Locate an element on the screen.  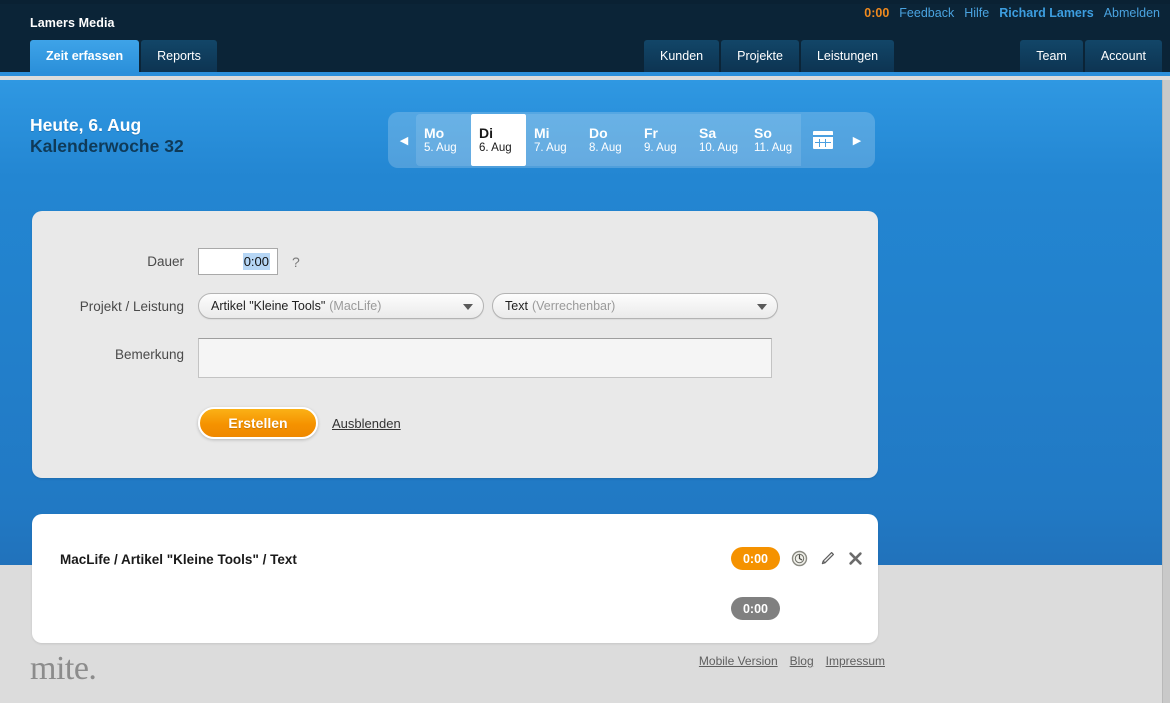
calendar-picker-button is located at coordinates (823, 140).